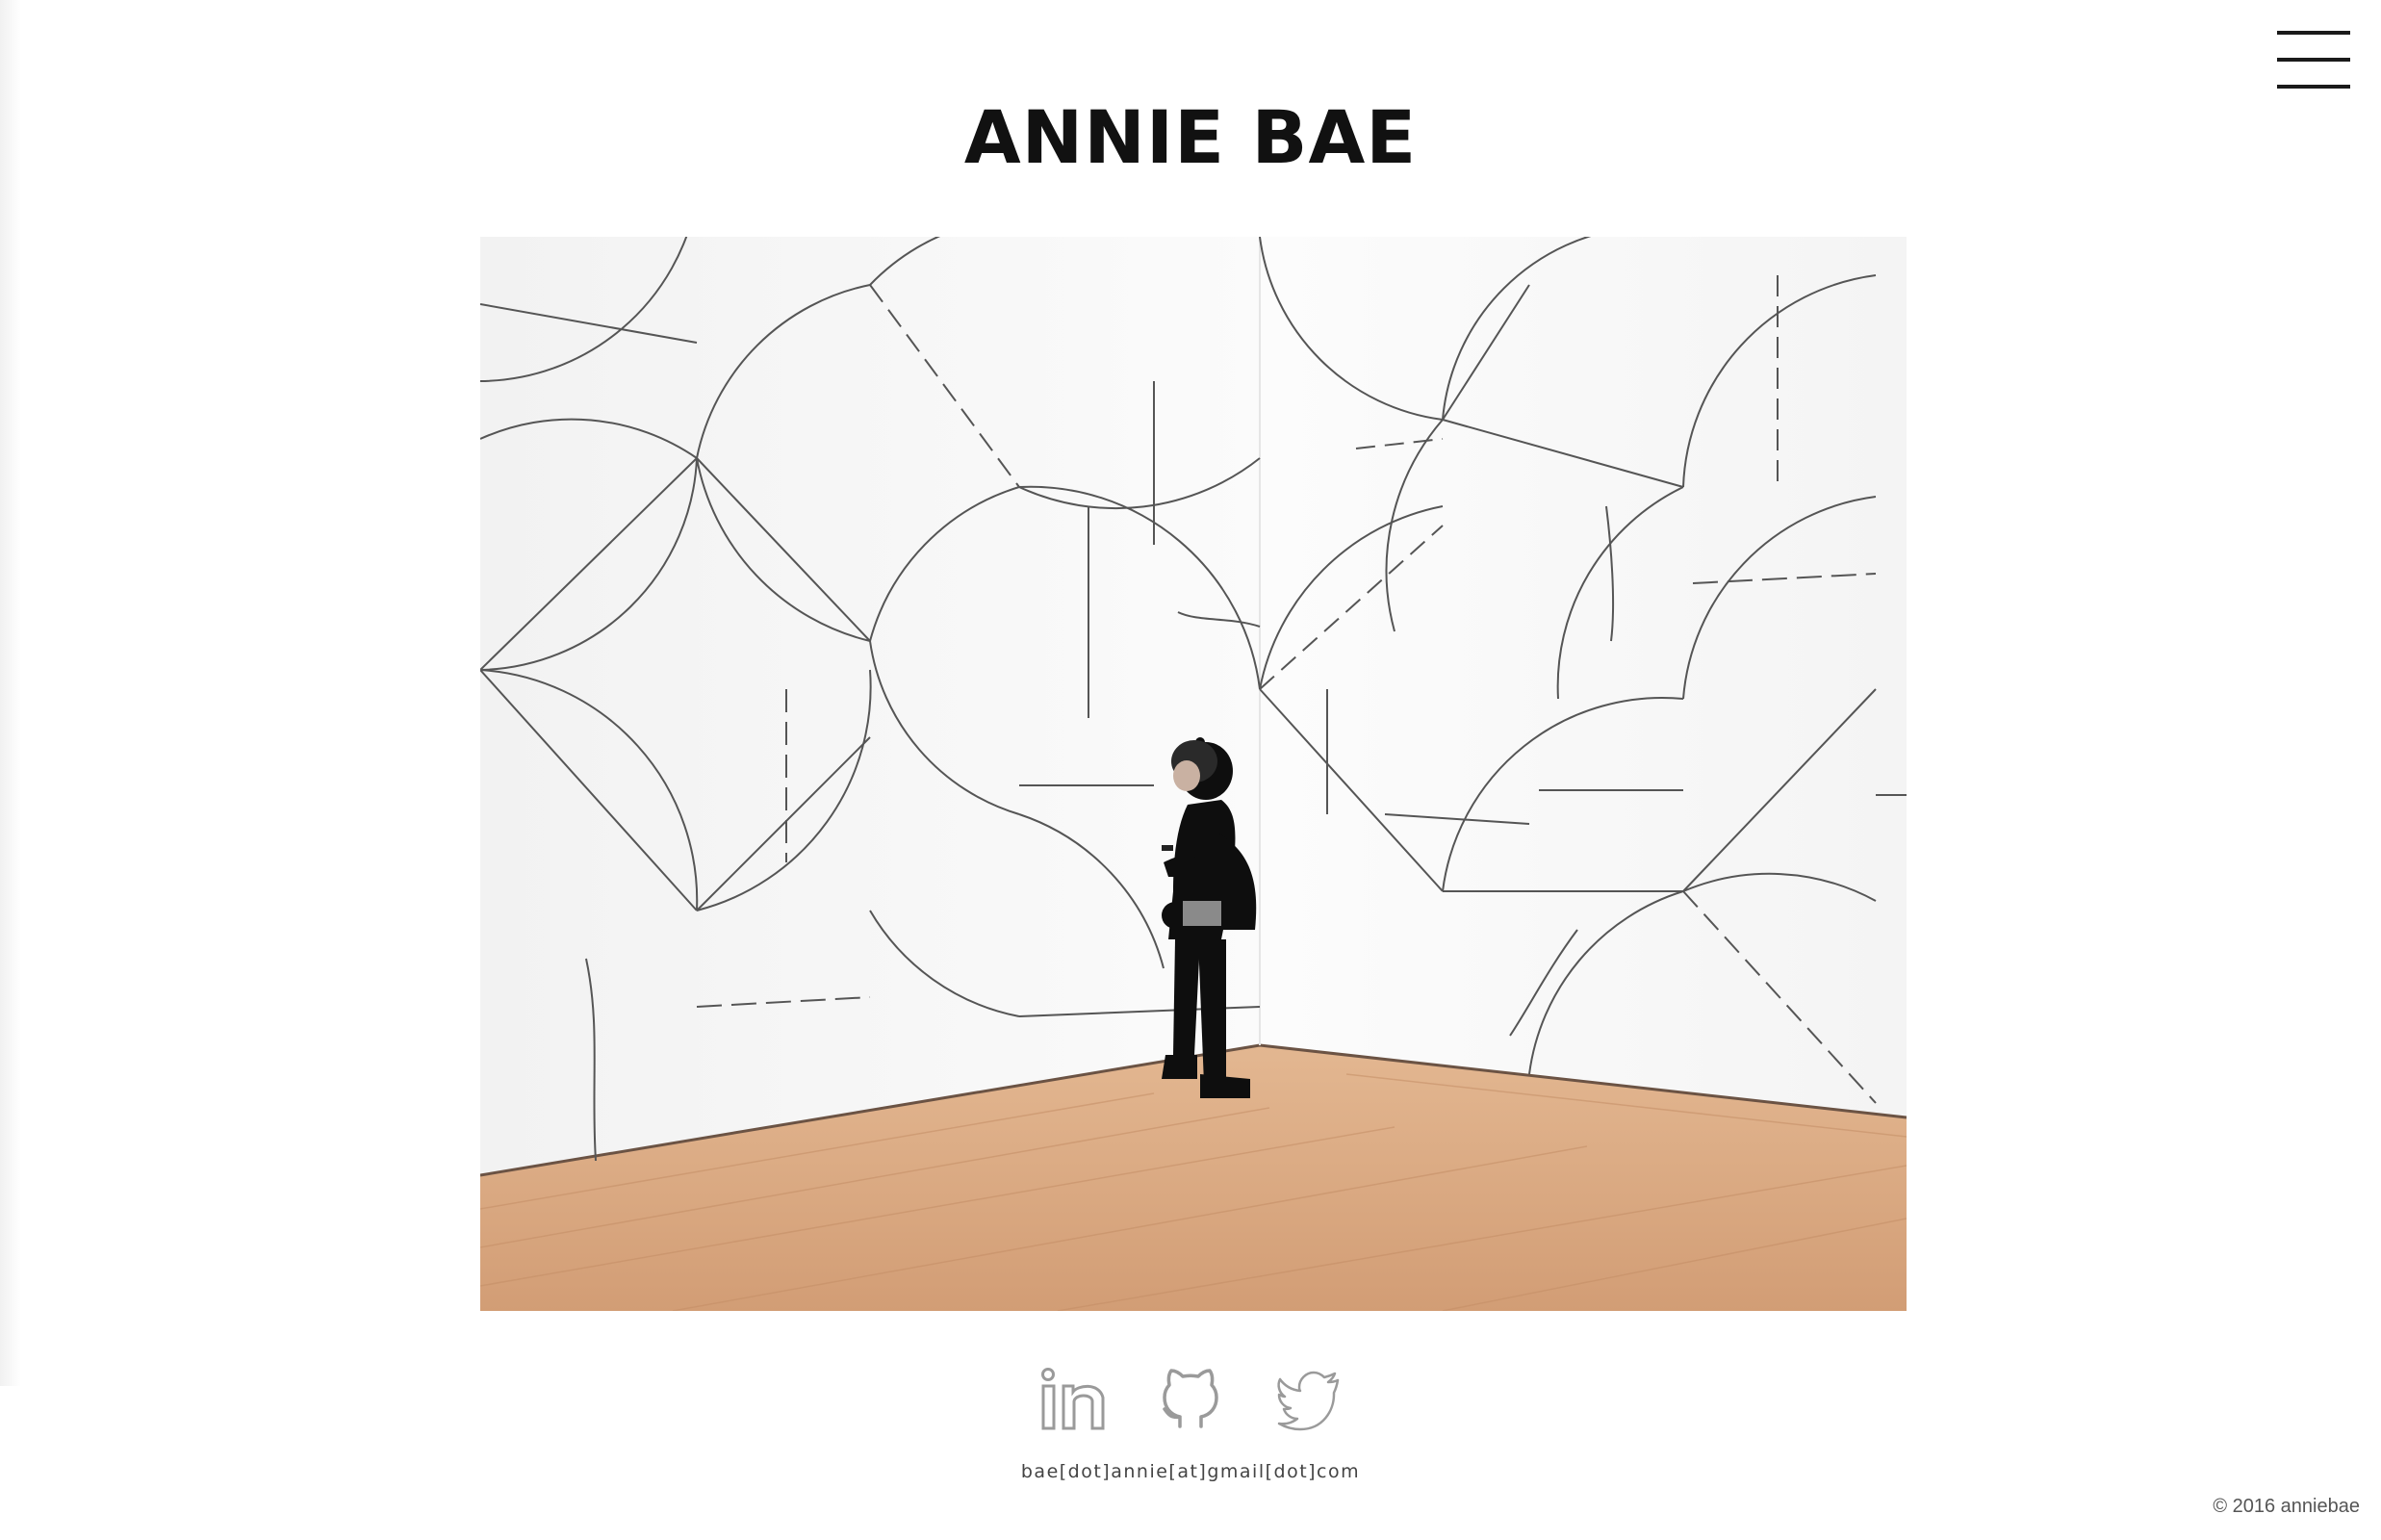  What do you see at coordinates (11, 693) in the screenshot?
I see `page-edge-shadow` at bounding box center [11, 693].